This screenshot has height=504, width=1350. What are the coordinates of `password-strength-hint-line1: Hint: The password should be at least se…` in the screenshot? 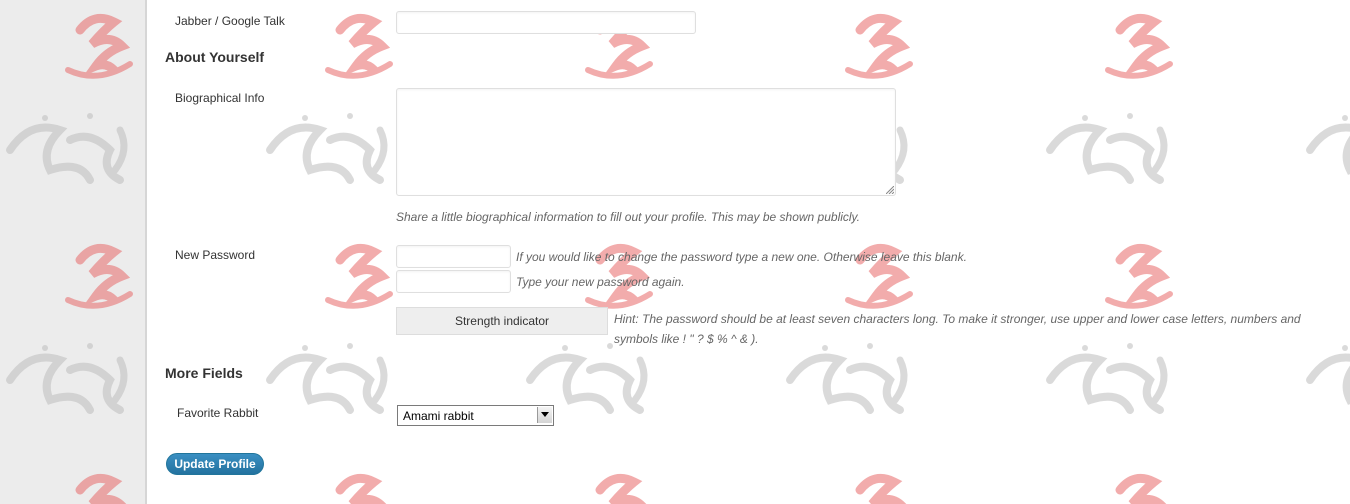 It's located at (957, 319).